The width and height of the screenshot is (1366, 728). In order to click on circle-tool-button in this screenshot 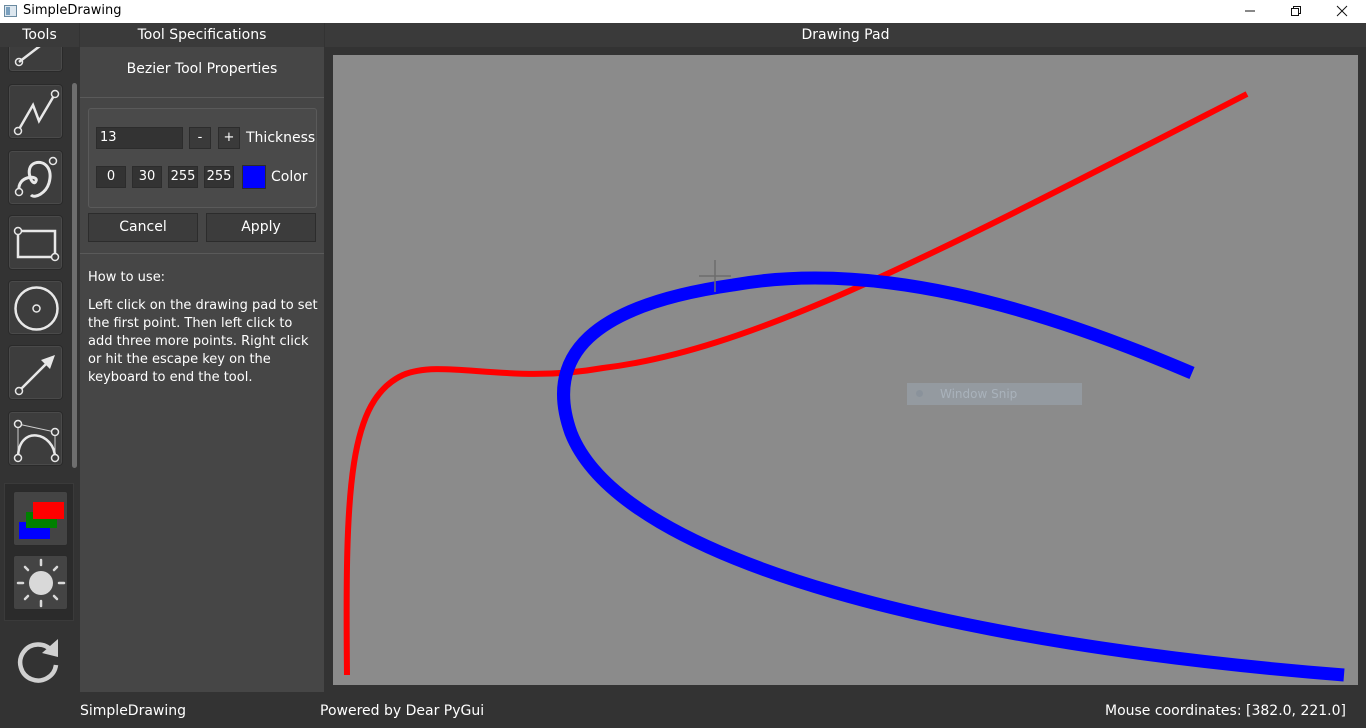, I will do `click(35, 307)`.